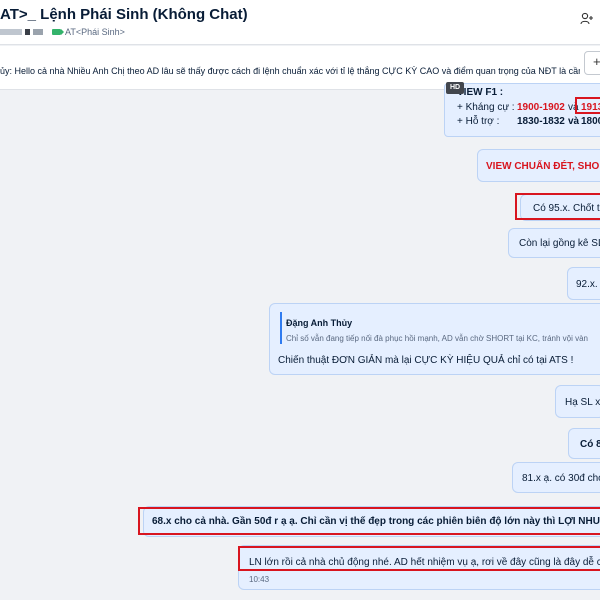 The height and width of the screenshot is (600, 600). Describe the element at coordinates (582, 402) in the screenshot. I see `message-ha-sl-text: Hạ SL xu` at that location.